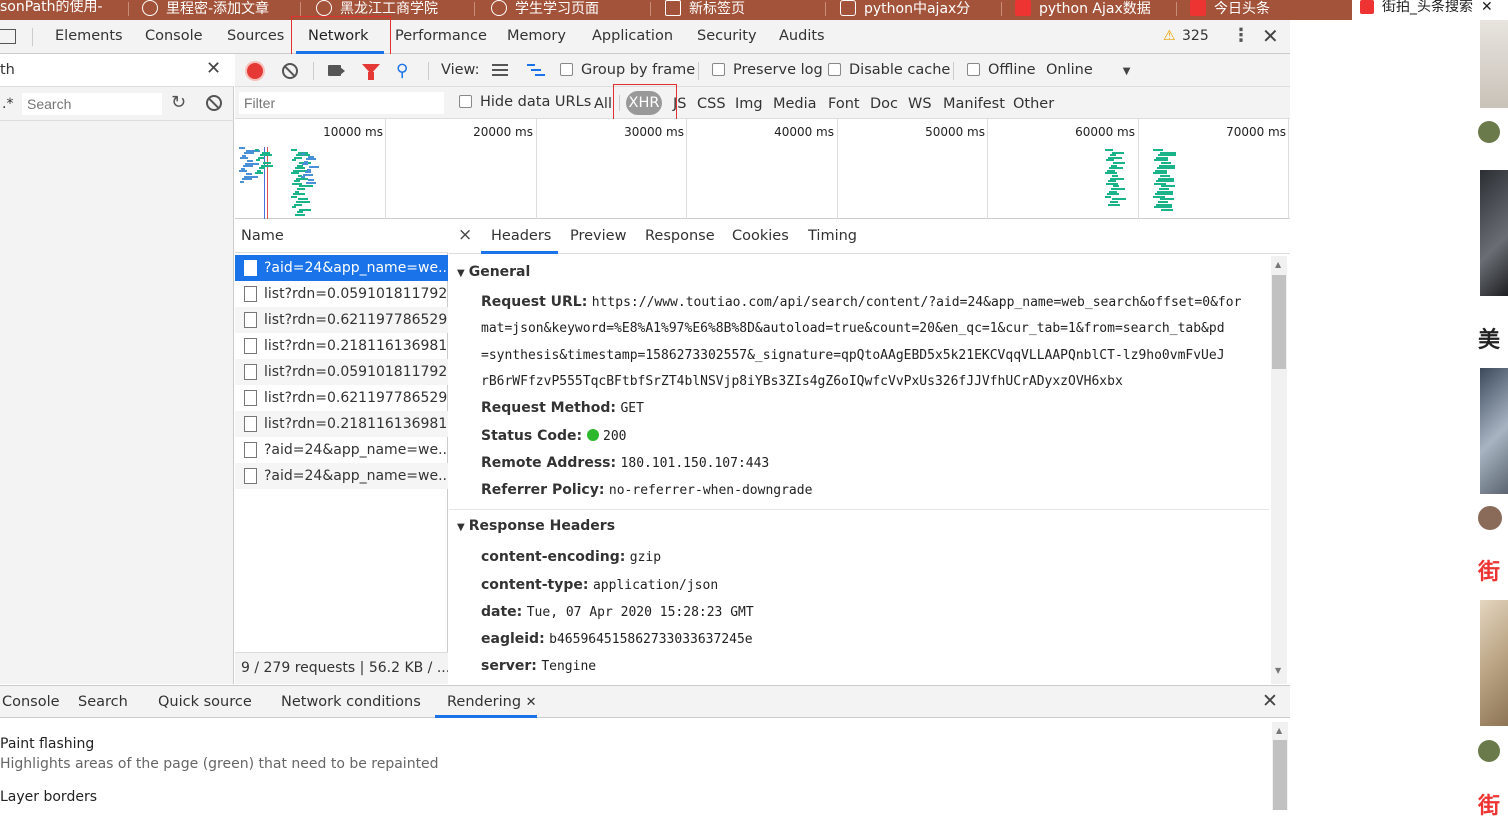 The image size is (1508, 820). What do you see at coordinates (31, 702) in the screenshot?
I see `drawer-tab-console: Console` at bounding box center [31, 702].